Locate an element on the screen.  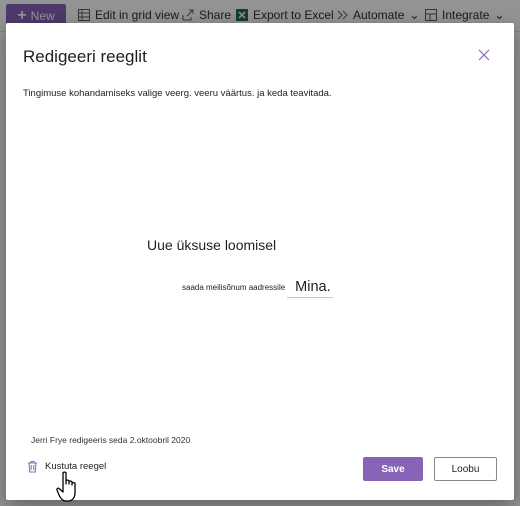
send-email-row: saada meilisõnum aadressile Mina. is located at coordinates (257, 288).